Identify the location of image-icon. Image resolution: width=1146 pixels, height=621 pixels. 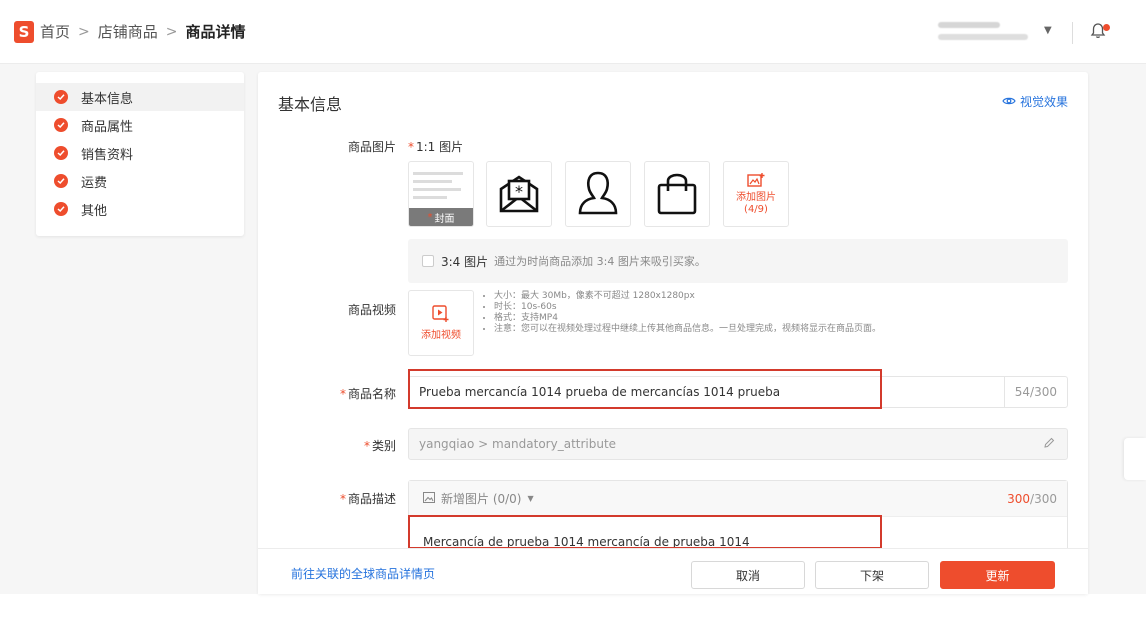
(429, 498).